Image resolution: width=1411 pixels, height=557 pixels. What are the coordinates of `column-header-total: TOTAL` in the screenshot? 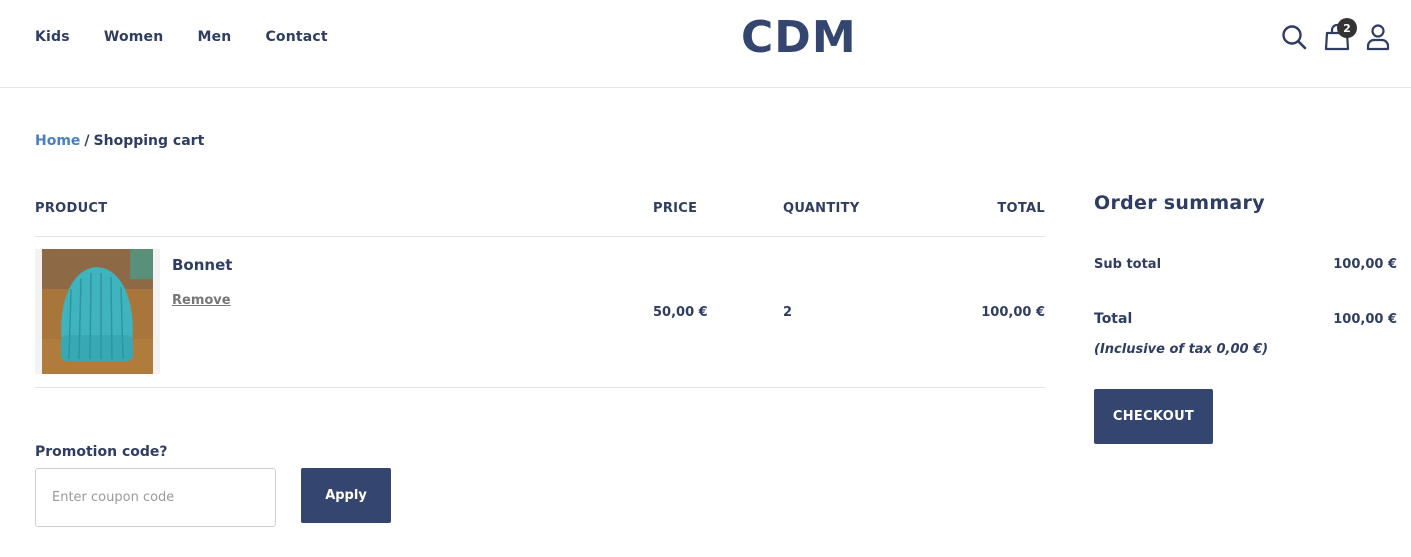 It's located at (1021, 208).